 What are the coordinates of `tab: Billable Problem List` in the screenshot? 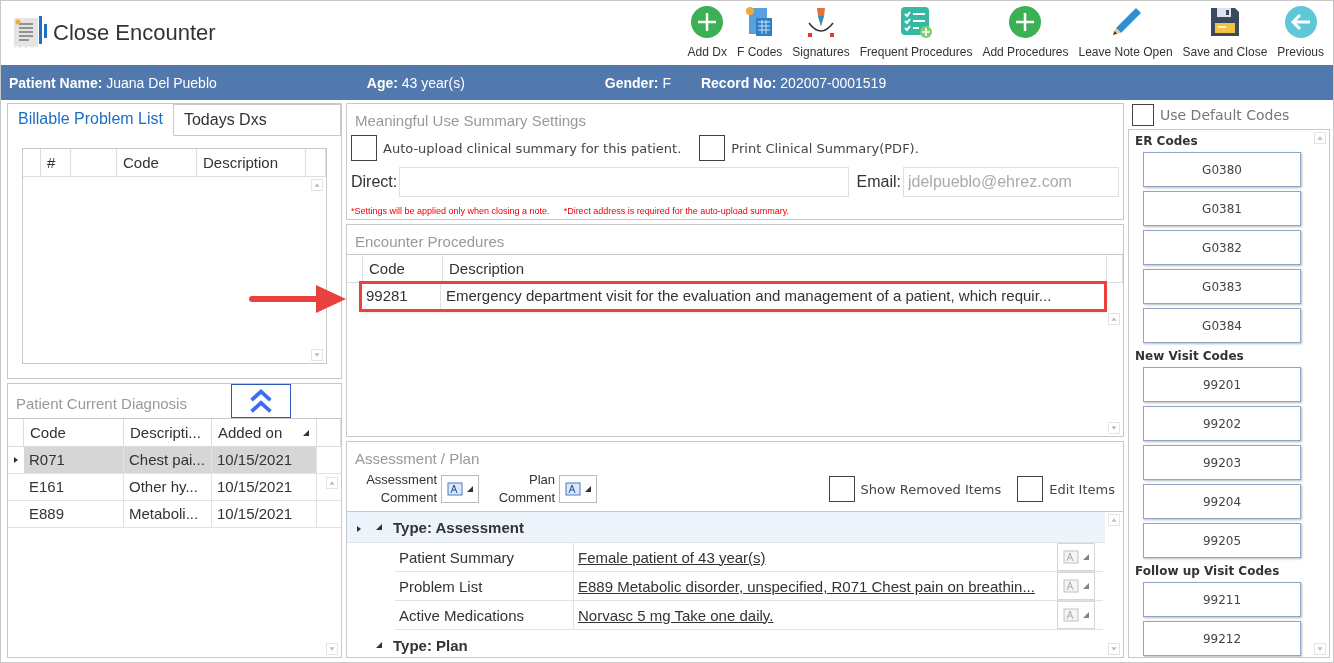 It's located at (91, 120).